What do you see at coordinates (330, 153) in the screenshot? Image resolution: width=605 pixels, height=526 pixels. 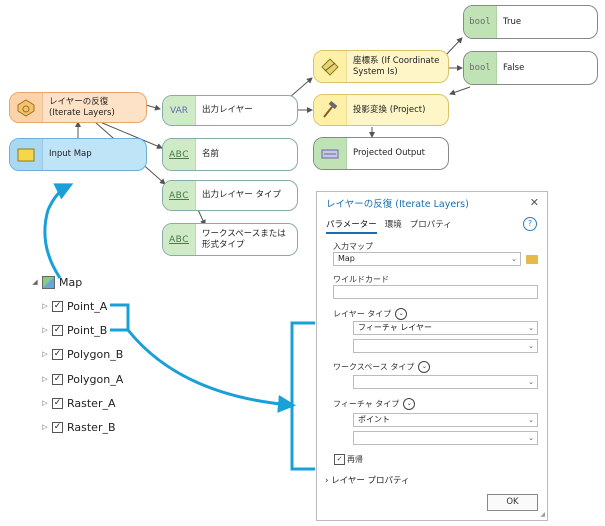 I see `feature-class-icon` at bounding box center [330, 153].